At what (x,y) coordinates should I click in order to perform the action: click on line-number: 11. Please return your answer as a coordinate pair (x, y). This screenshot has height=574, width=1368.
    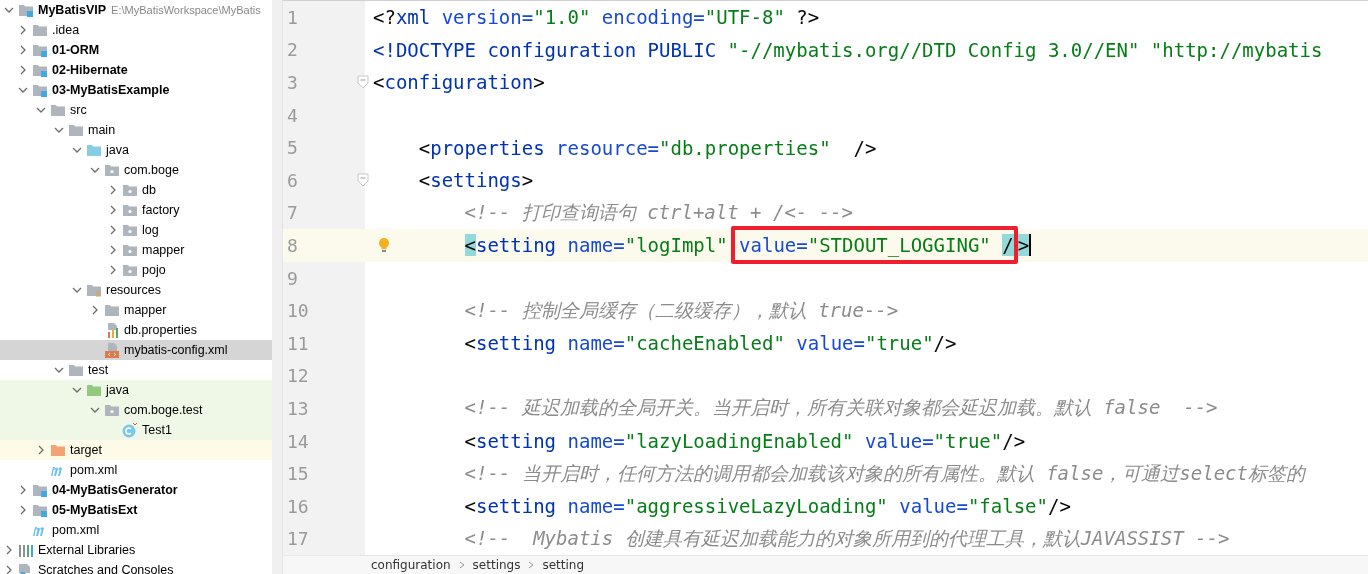
    Looking at the image, I should click on (298, 343).